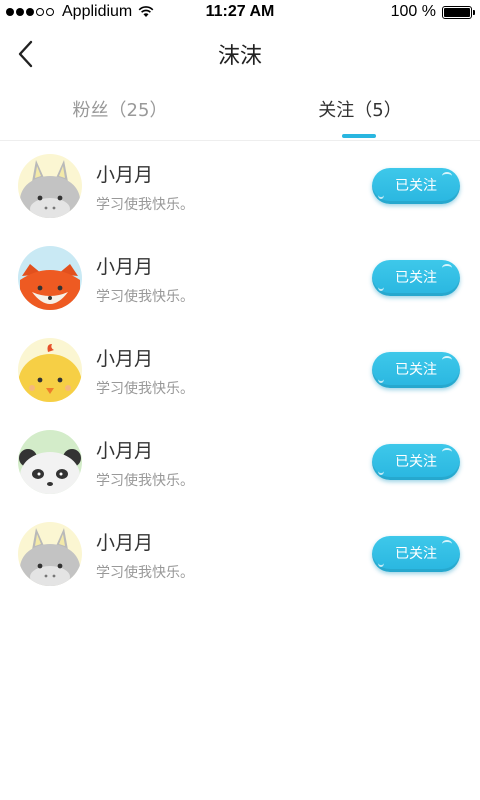  What do you see at coordinates (240, 13) in the screenshot?
I see `status-bar: Applidium 11:27 AM 100 %` at bounding box center [240, 13].